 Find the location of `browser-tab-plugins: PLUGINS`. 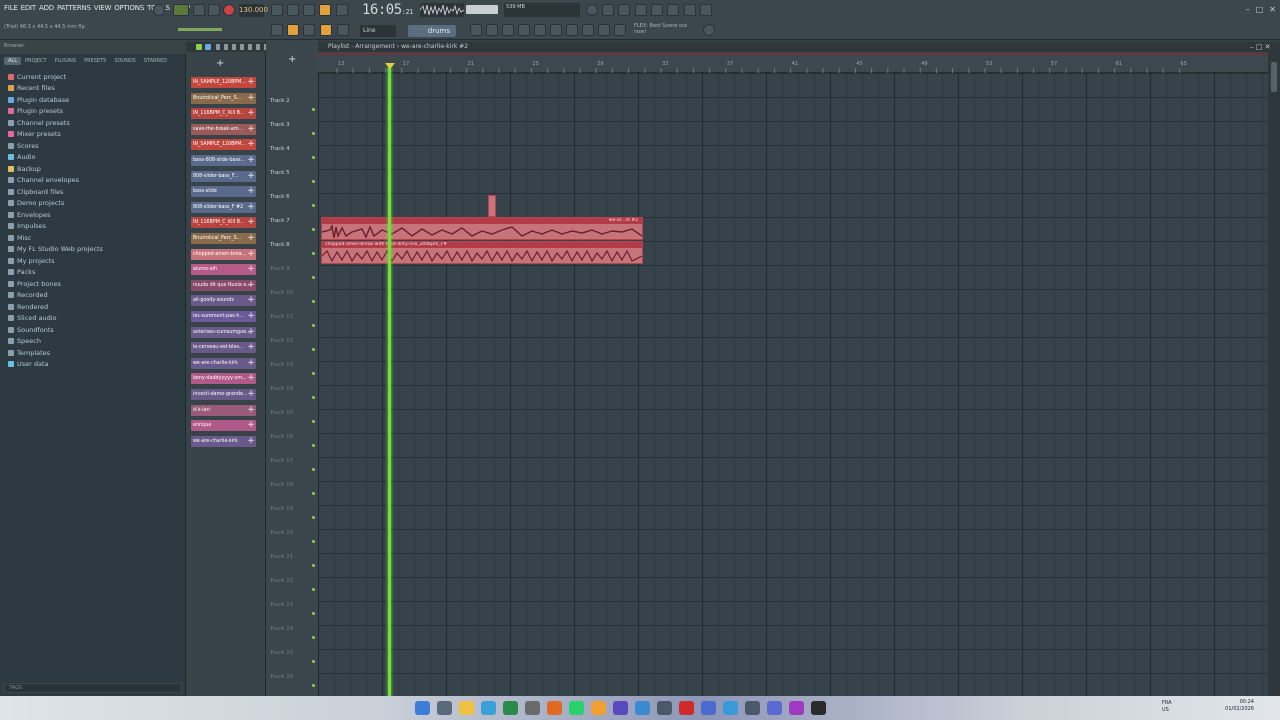

browser-tab-plugins: PLUGINS is located at coordinates (65, 61).